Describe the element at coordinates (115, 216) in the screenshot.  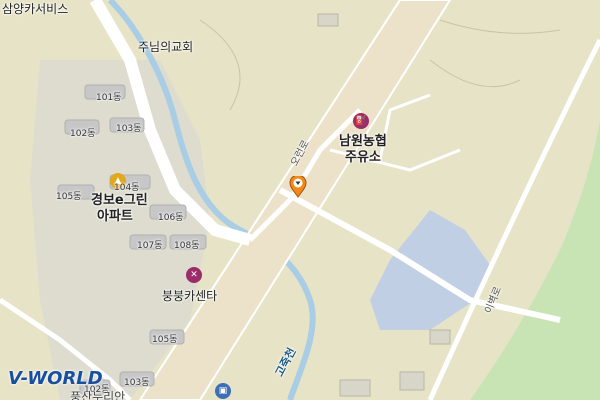
I see `label-apartment-line2: 아파트` at that location.